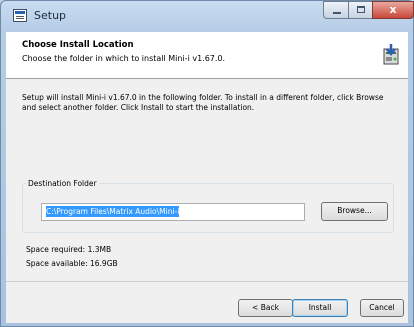 The width and height of the screenshot is (414, 327). Describe the element at coordinates (207, 16) in the screenshot. I see `title-bar: Setup x` at that location.